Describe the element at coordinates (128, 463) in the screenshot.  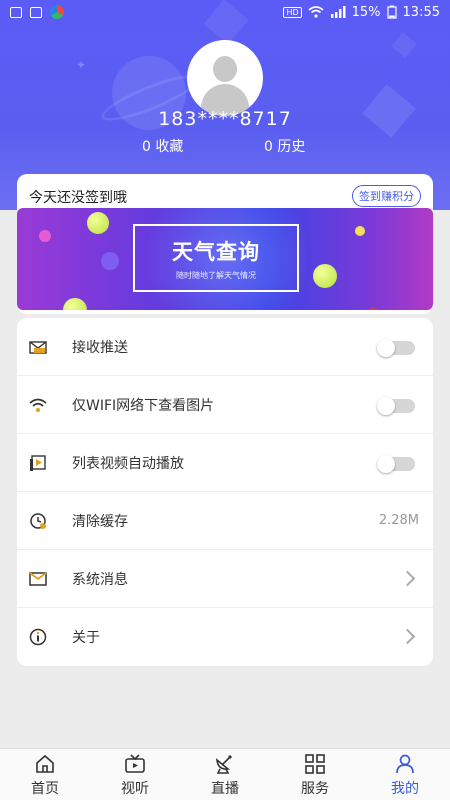
I see `settings-row-label: 列表视频自动播放` at that location.